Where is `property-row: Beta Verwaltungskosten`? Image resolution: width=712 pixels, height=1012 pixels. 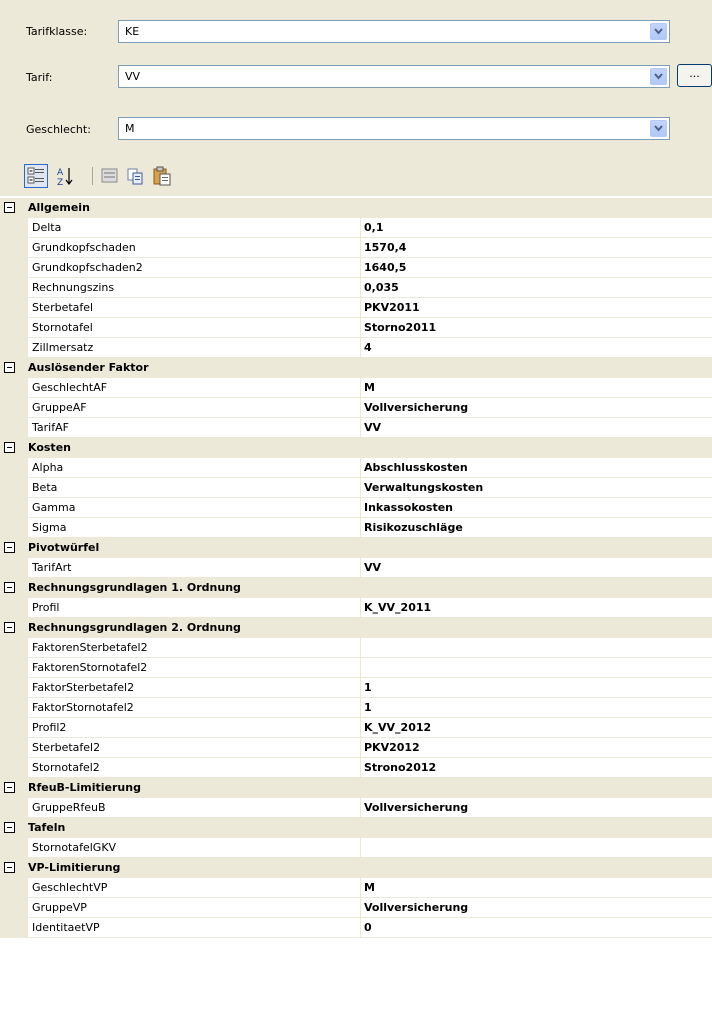
property-row: Beta Verwaltungskosten is located at coordinates (356, 488).